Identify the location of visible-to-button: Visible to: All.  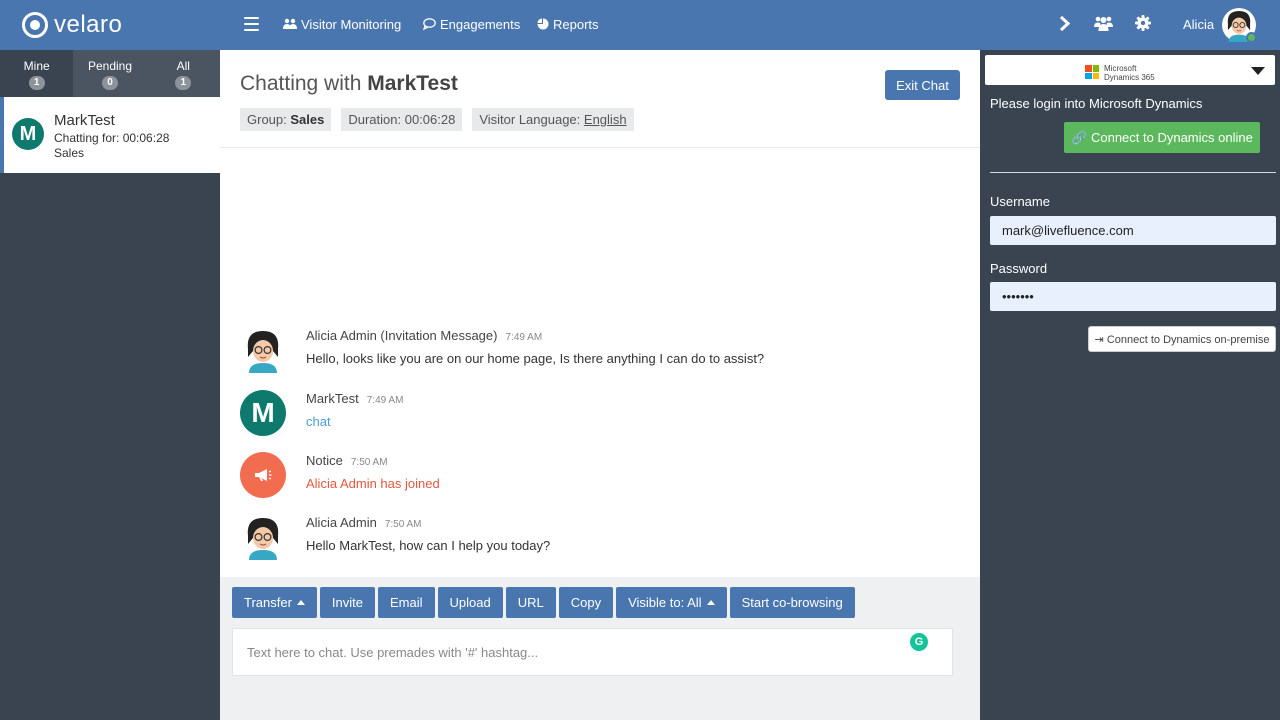
(671, 602).